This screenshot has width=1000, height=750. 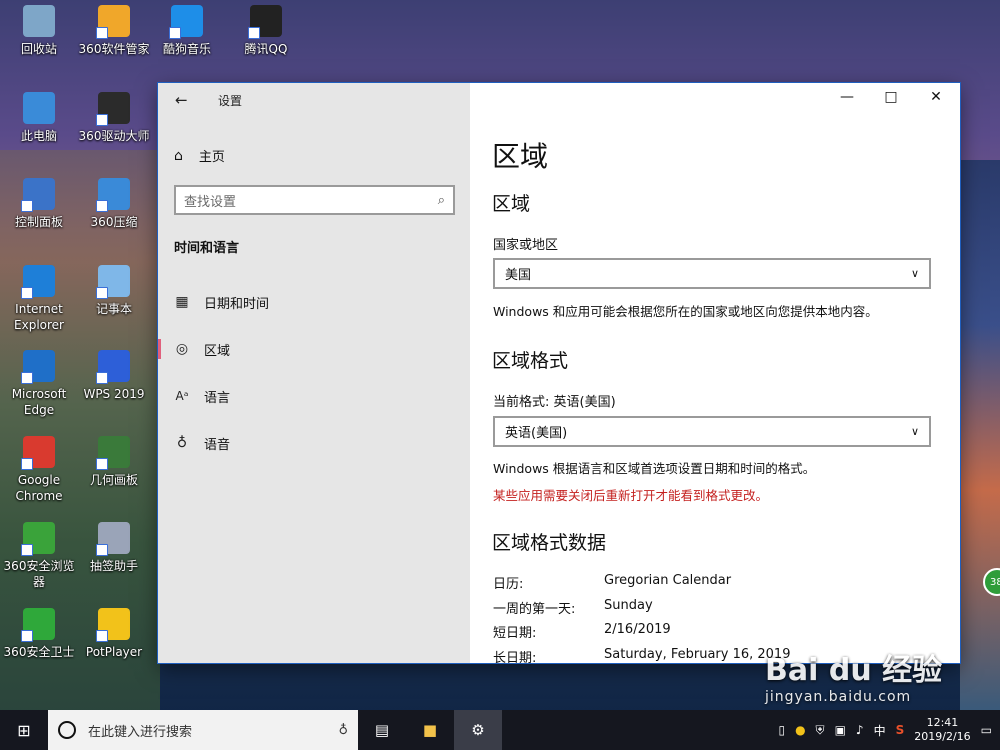 I want to click on 360-security-icon, so click(x=38, y=625).